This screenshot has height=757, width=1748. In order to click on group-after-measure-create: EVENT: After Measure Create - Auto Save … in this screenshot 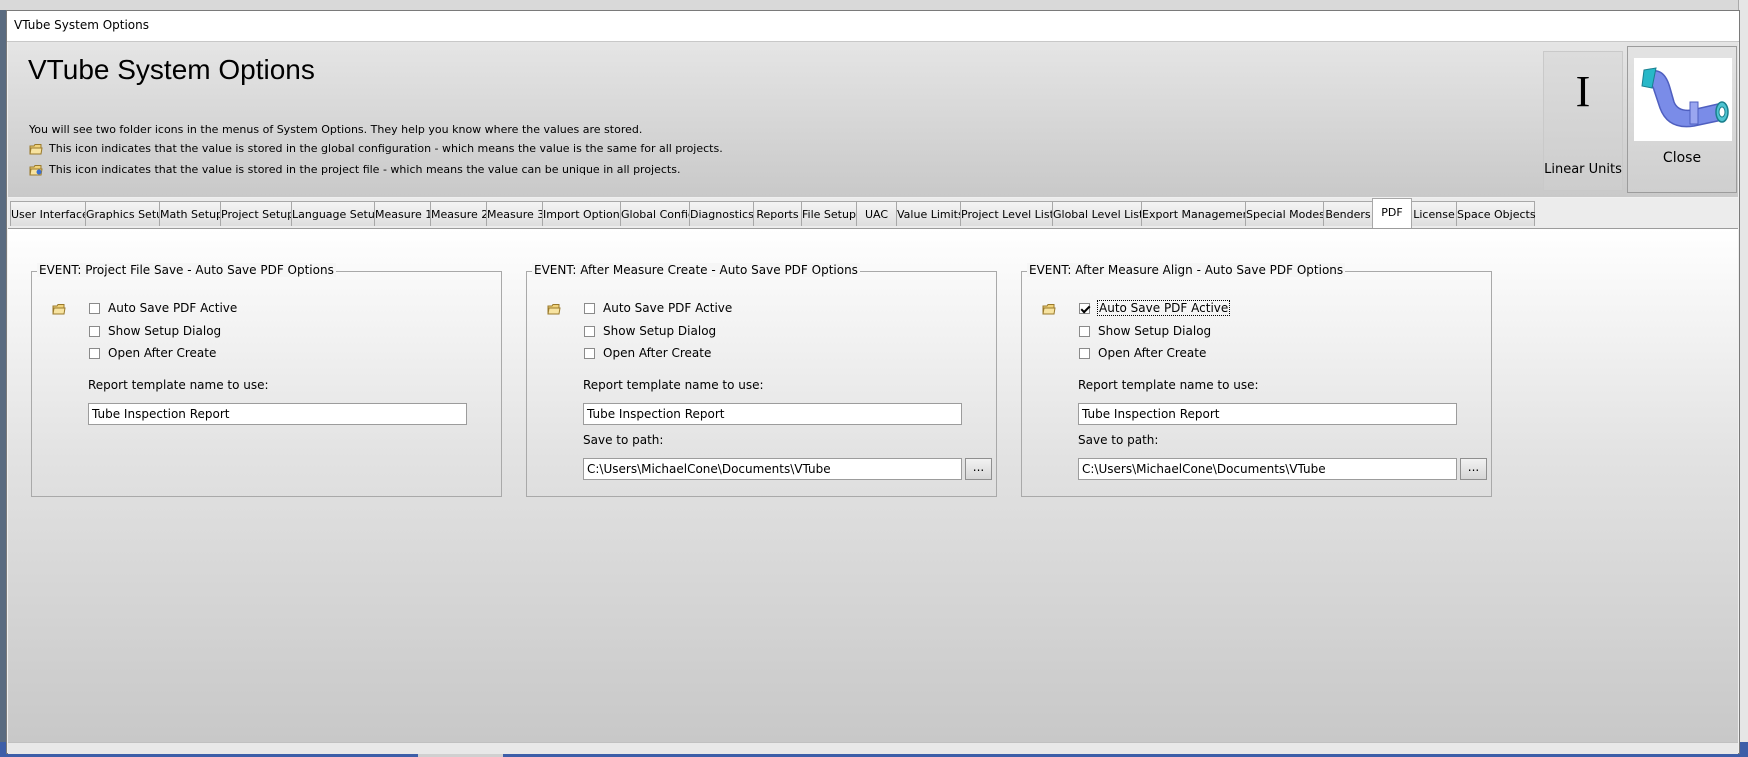, I will do `click(761, 380)`.